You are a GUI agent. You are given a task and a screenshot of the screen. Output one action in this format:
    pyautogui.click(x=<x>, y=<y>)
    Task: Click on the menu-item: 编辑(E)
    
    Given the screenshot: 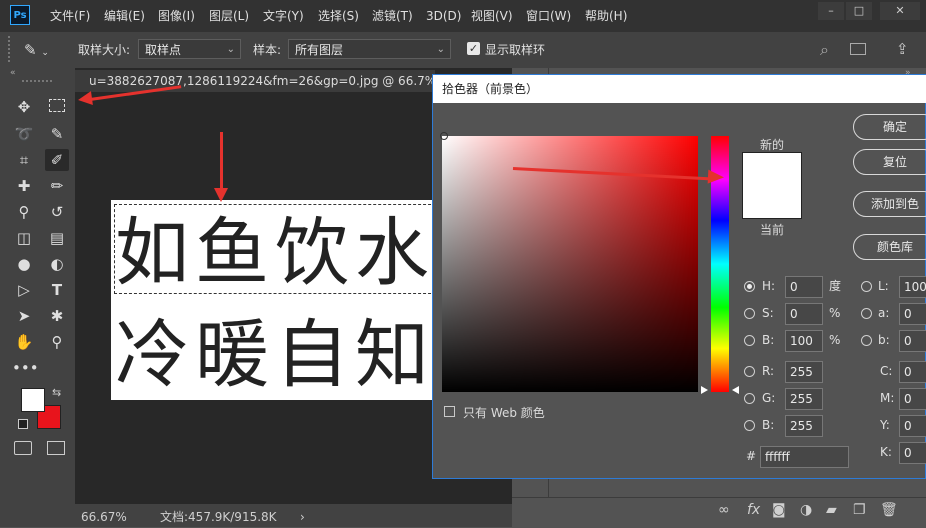 What is the action you would take?
    pyautogui.click(x=124, y=16)
    